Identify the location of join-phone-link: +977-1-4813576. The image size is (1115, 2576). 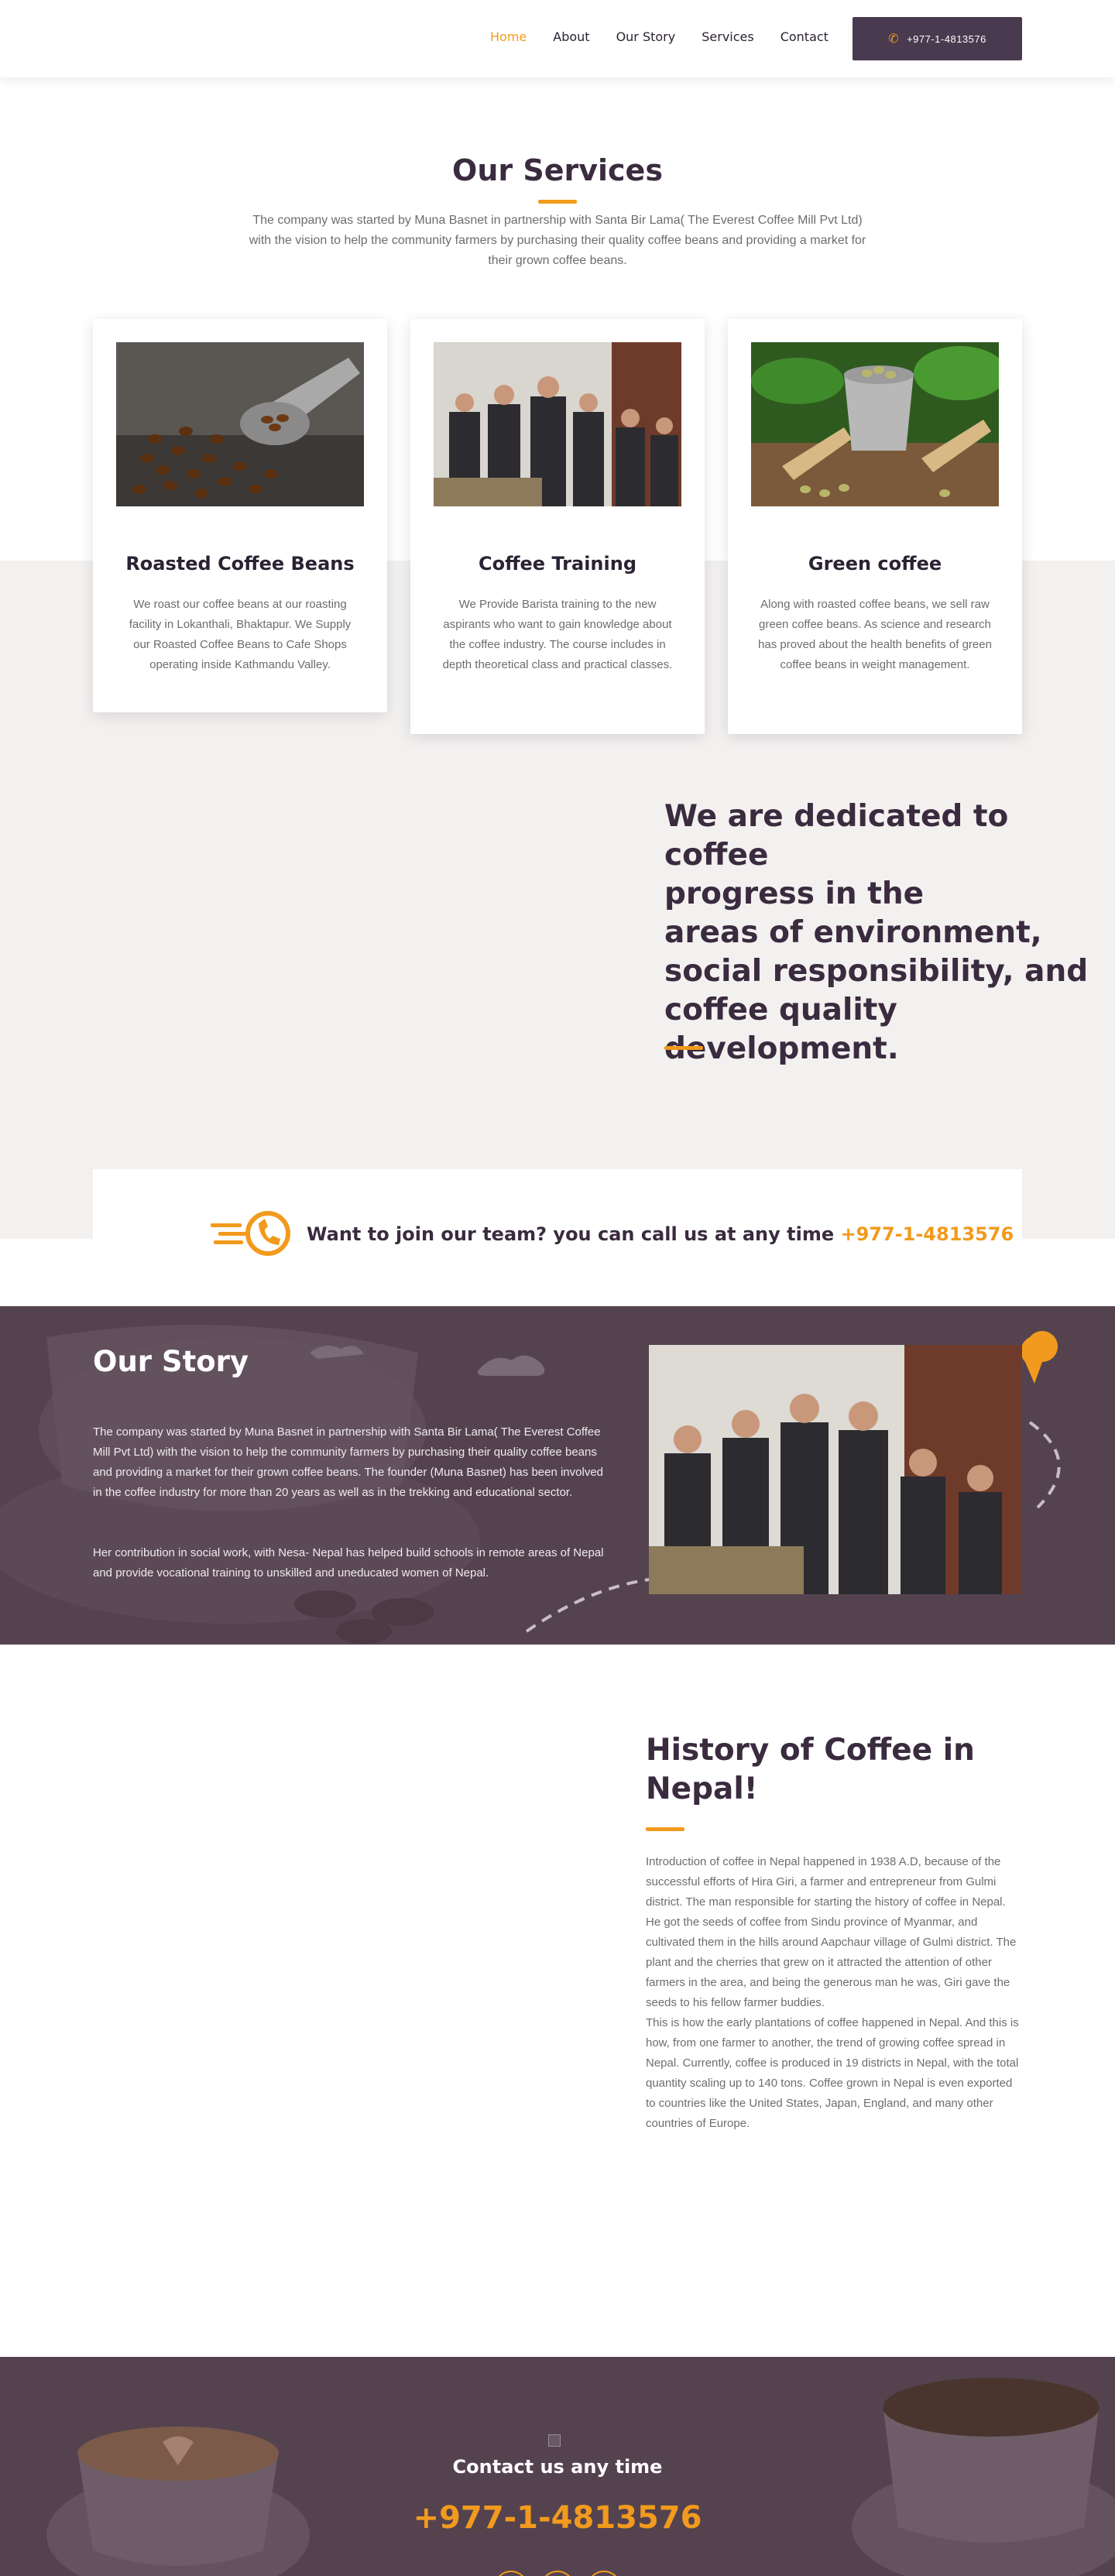
(927, 1234).